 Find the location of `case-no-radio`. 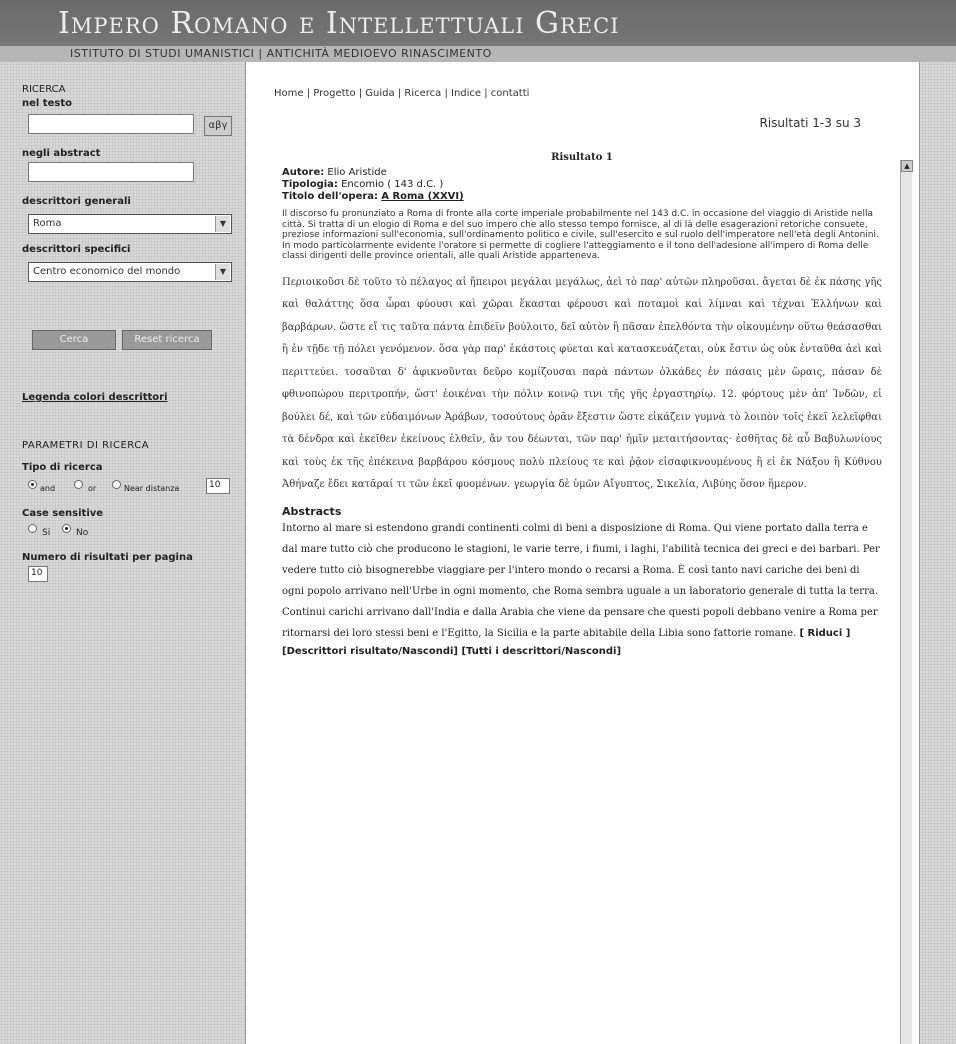

case-no-radio is located at coordinates (66, 528).